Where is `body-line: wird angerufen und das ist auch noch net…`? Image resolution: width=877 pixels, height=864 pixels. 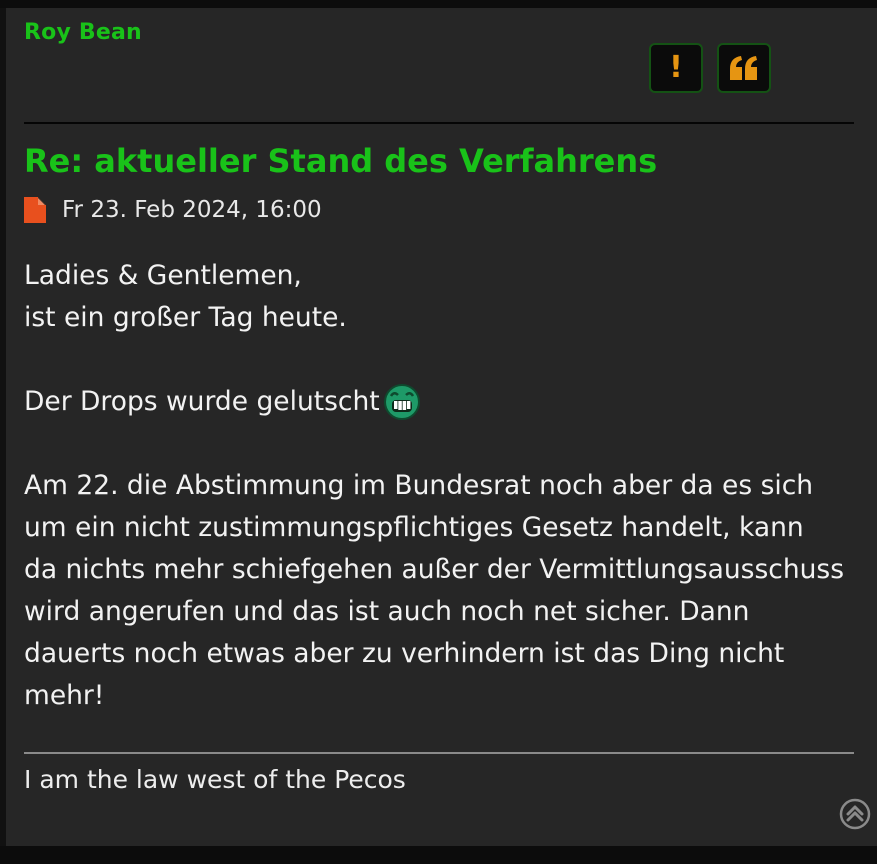 body-line: wird angerufen und das ist auch noch net… is located at coordinates (387, 611).